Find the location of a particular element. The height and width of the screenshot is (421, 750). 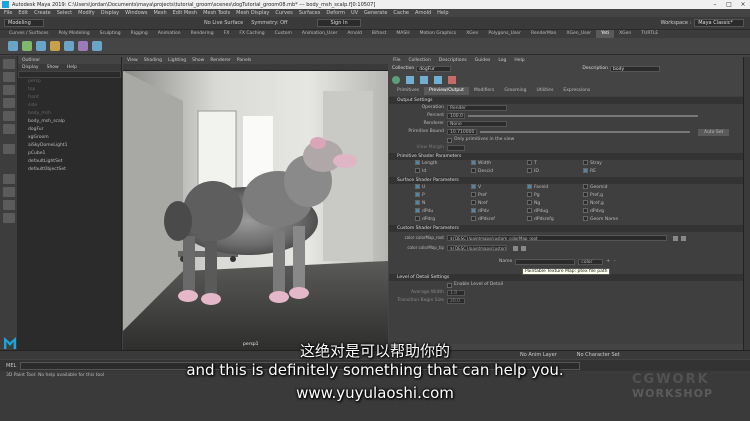

workspace-dropdown: Maya Classic* is located at coordinates (719, 23).